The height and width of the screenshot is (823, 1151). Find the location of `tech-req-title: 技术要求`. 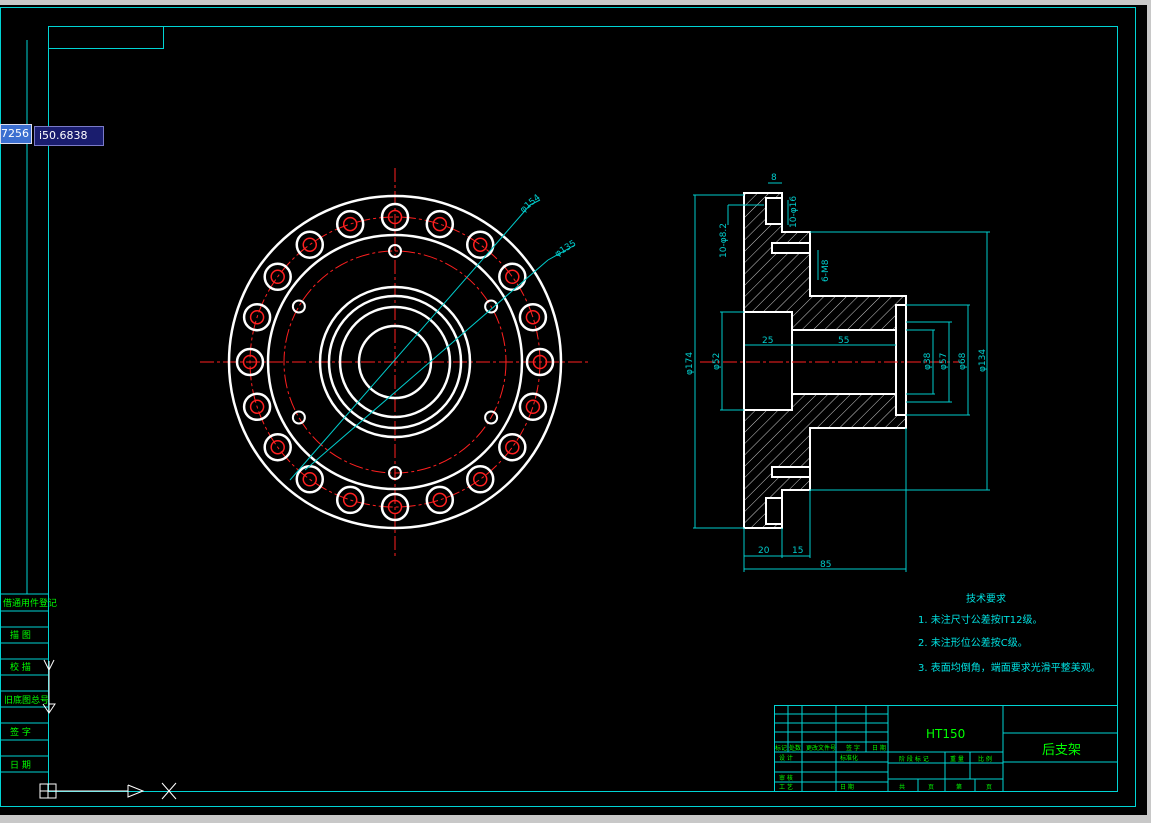

tech-req-title: 技术要求 is located at coordinates (986, 598).